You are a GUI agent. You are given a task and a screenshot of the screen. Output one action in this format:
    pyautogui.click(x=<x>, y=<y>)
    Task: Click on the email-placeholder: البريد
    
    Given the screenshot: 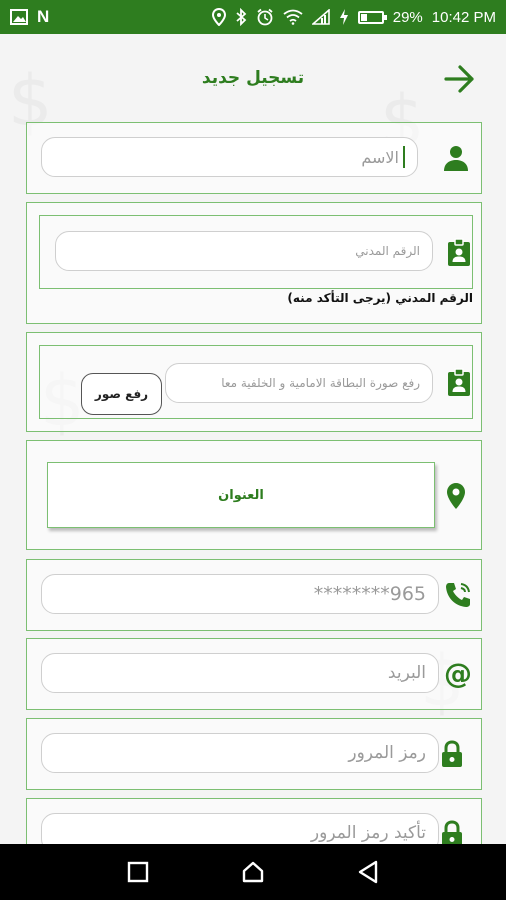 What is the action you would take?
    pyautogui.click(x=406, y=673)
    